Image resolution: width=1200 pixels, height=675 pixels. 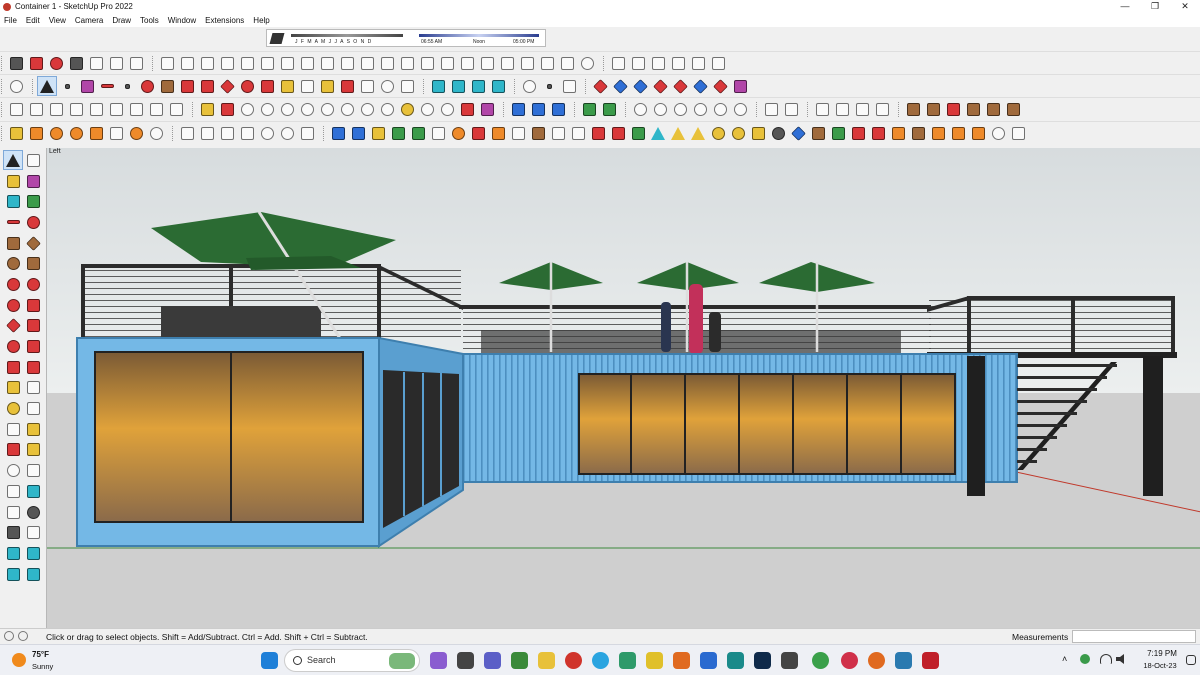 I want to click on round-corner-icon, so click(x=387, y=63).